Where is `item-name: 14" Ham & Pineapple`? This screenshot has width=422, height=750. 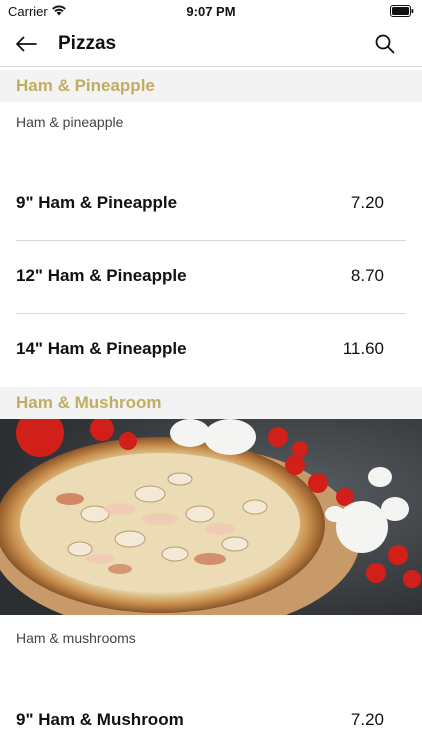
item-name: 14" Ham & Pineapple is located at coordinates (101, 348).